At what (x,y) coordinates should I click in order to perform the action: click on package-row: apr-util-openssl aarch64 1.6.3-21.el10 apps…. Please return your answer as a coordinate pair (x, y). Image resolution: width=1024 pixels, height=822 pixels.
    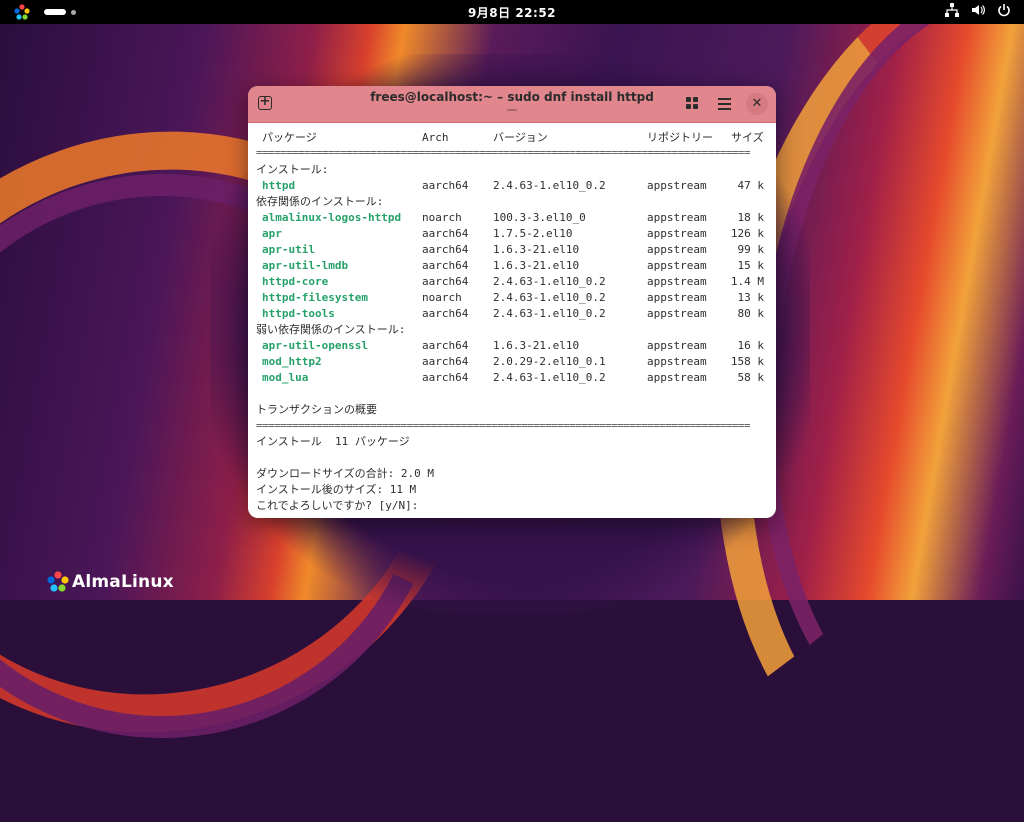
    Looking at the image, I should click on (512, 346).